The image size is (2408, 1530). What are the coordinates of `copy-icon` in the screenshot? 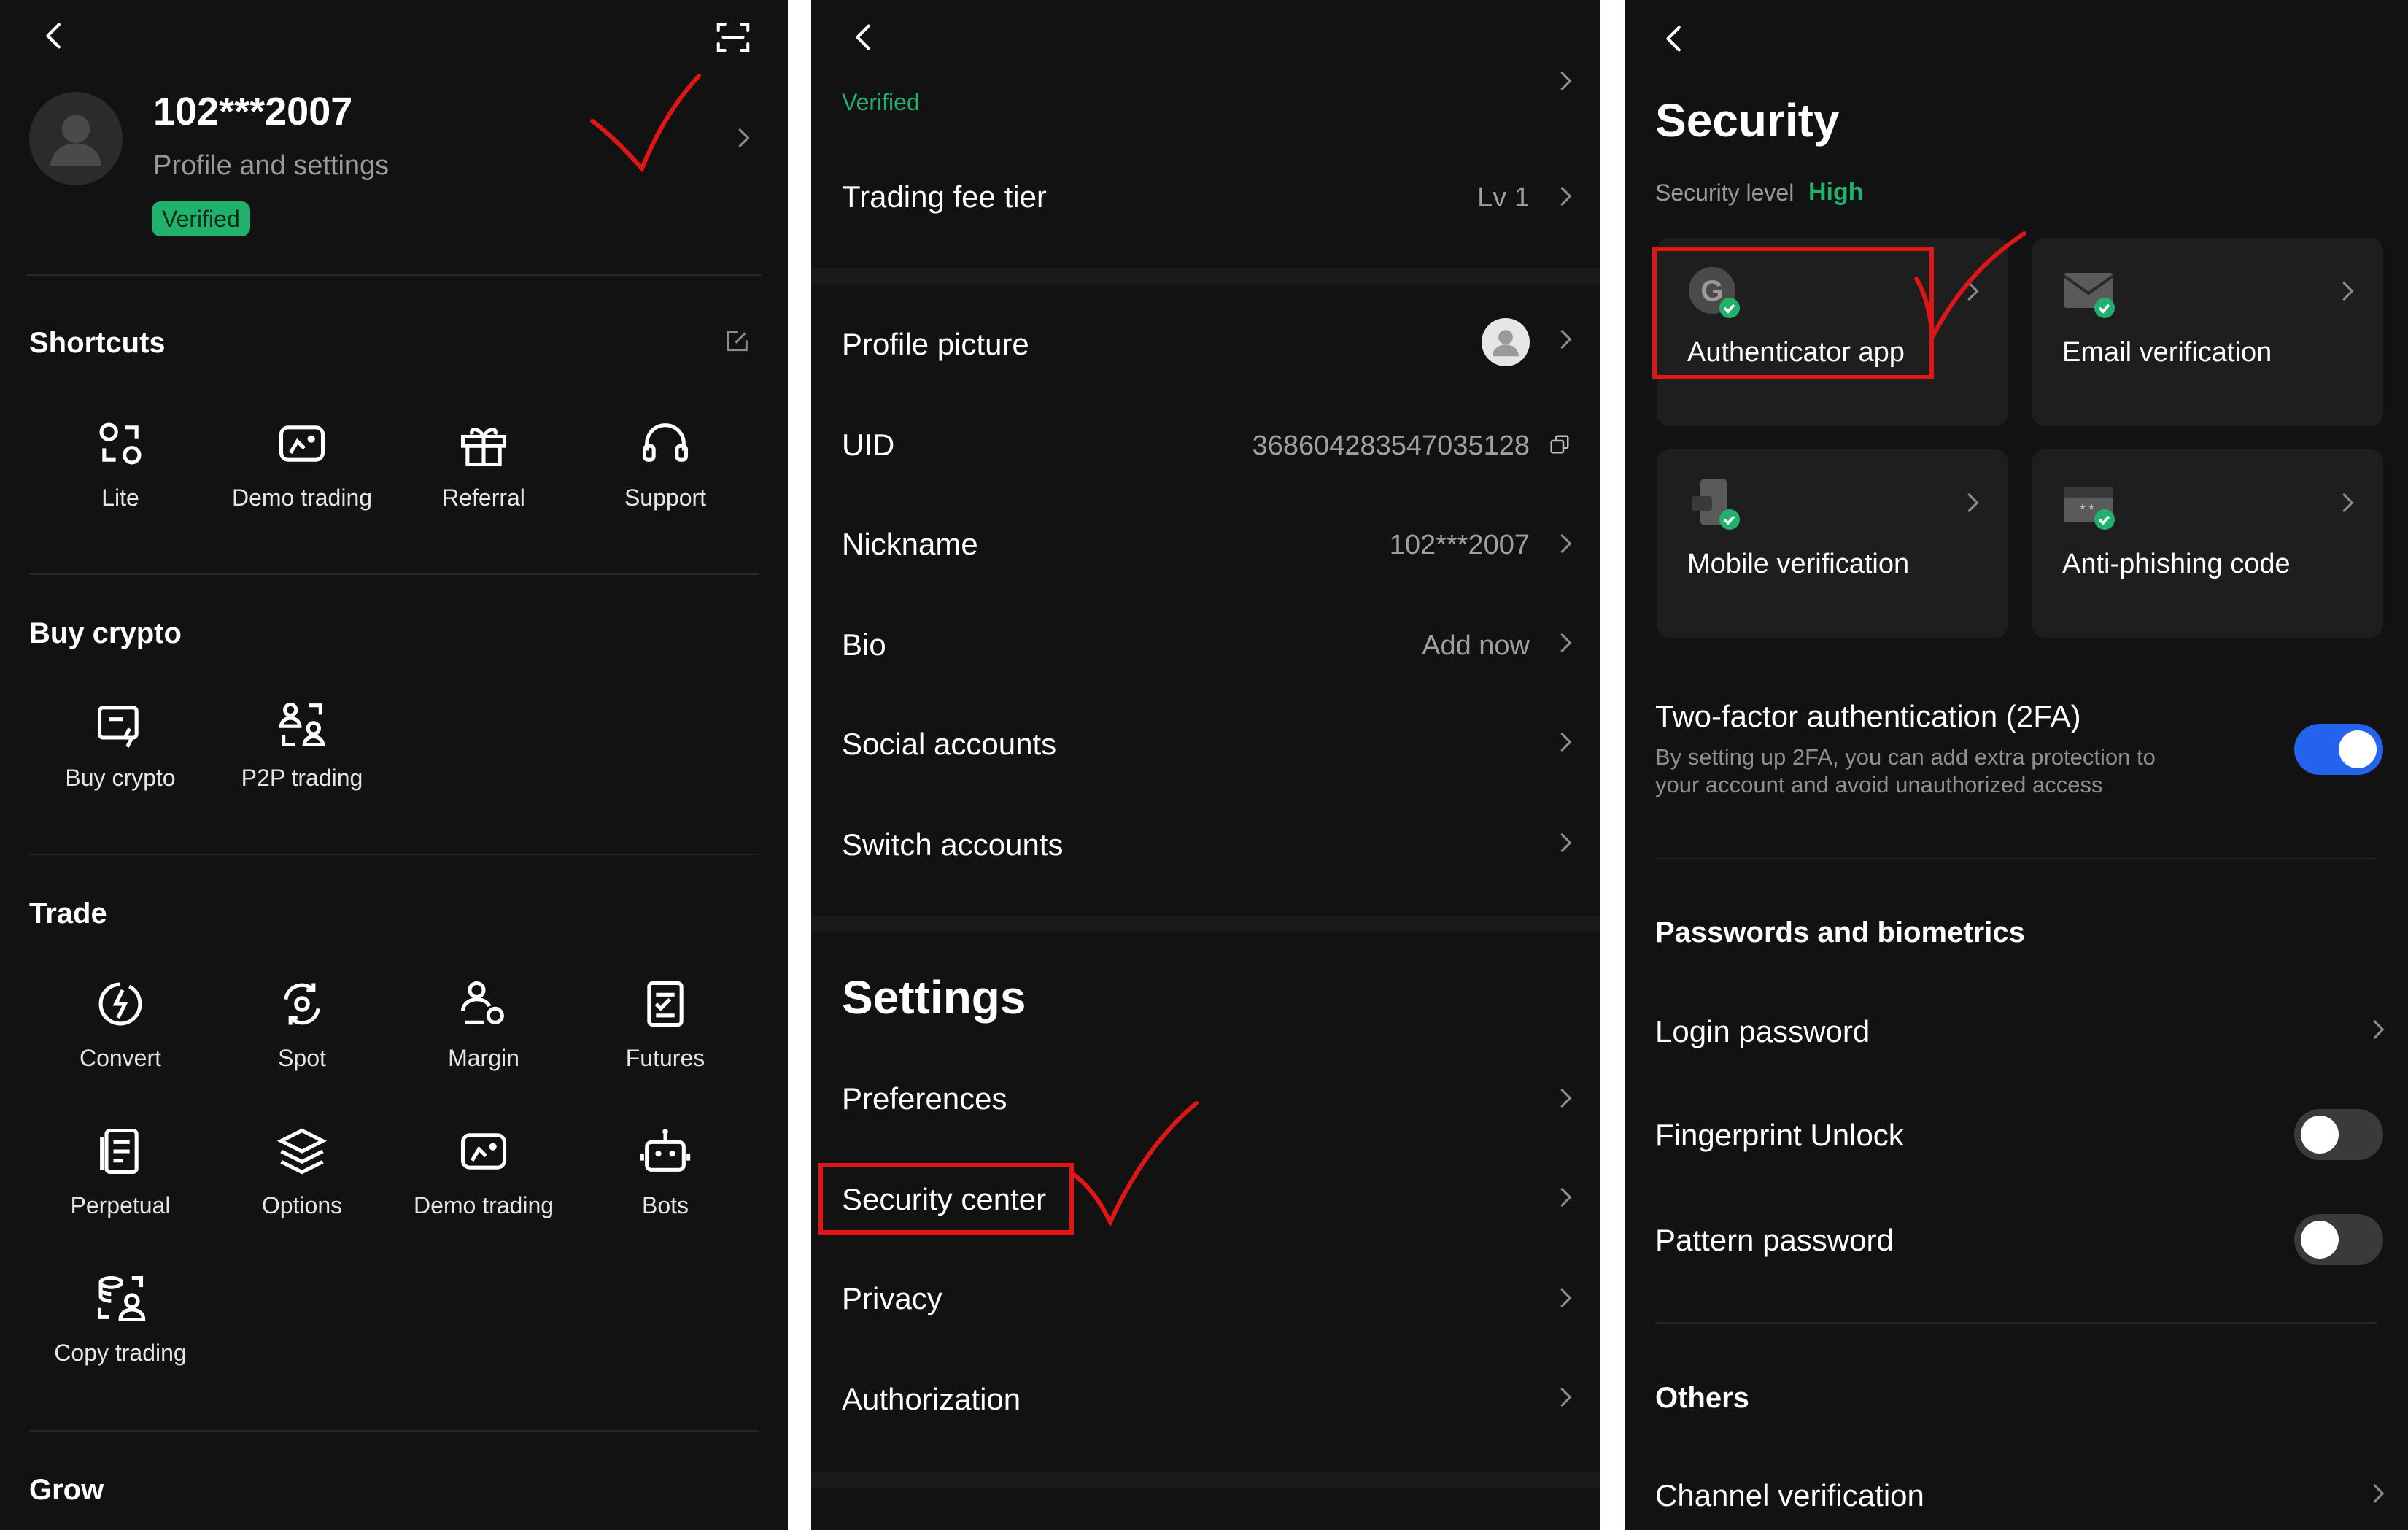 It's located at (1560, 444).